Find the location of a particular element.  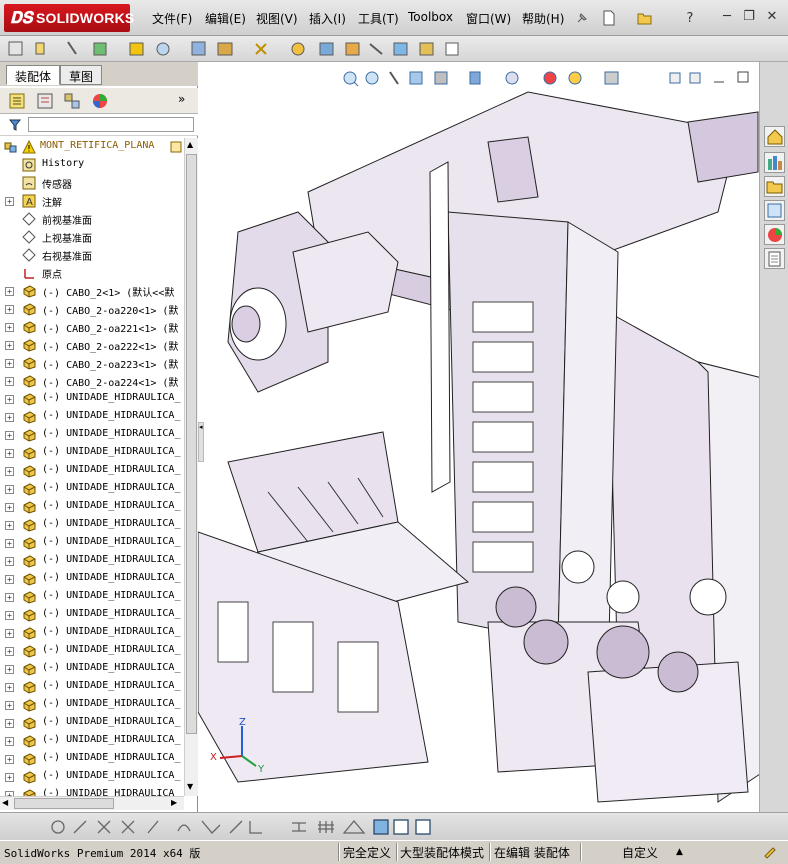

new-document-icon is located at coordinates (609, 18).